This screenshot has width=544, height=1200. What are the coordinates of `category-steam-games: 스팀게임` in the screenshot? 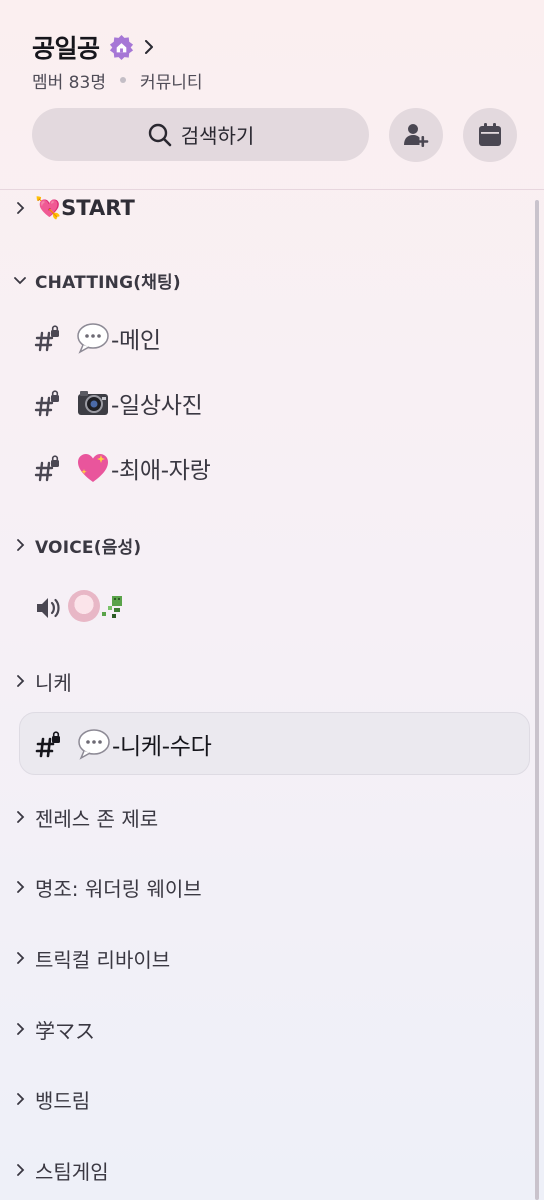 It's located at (265, 1170).